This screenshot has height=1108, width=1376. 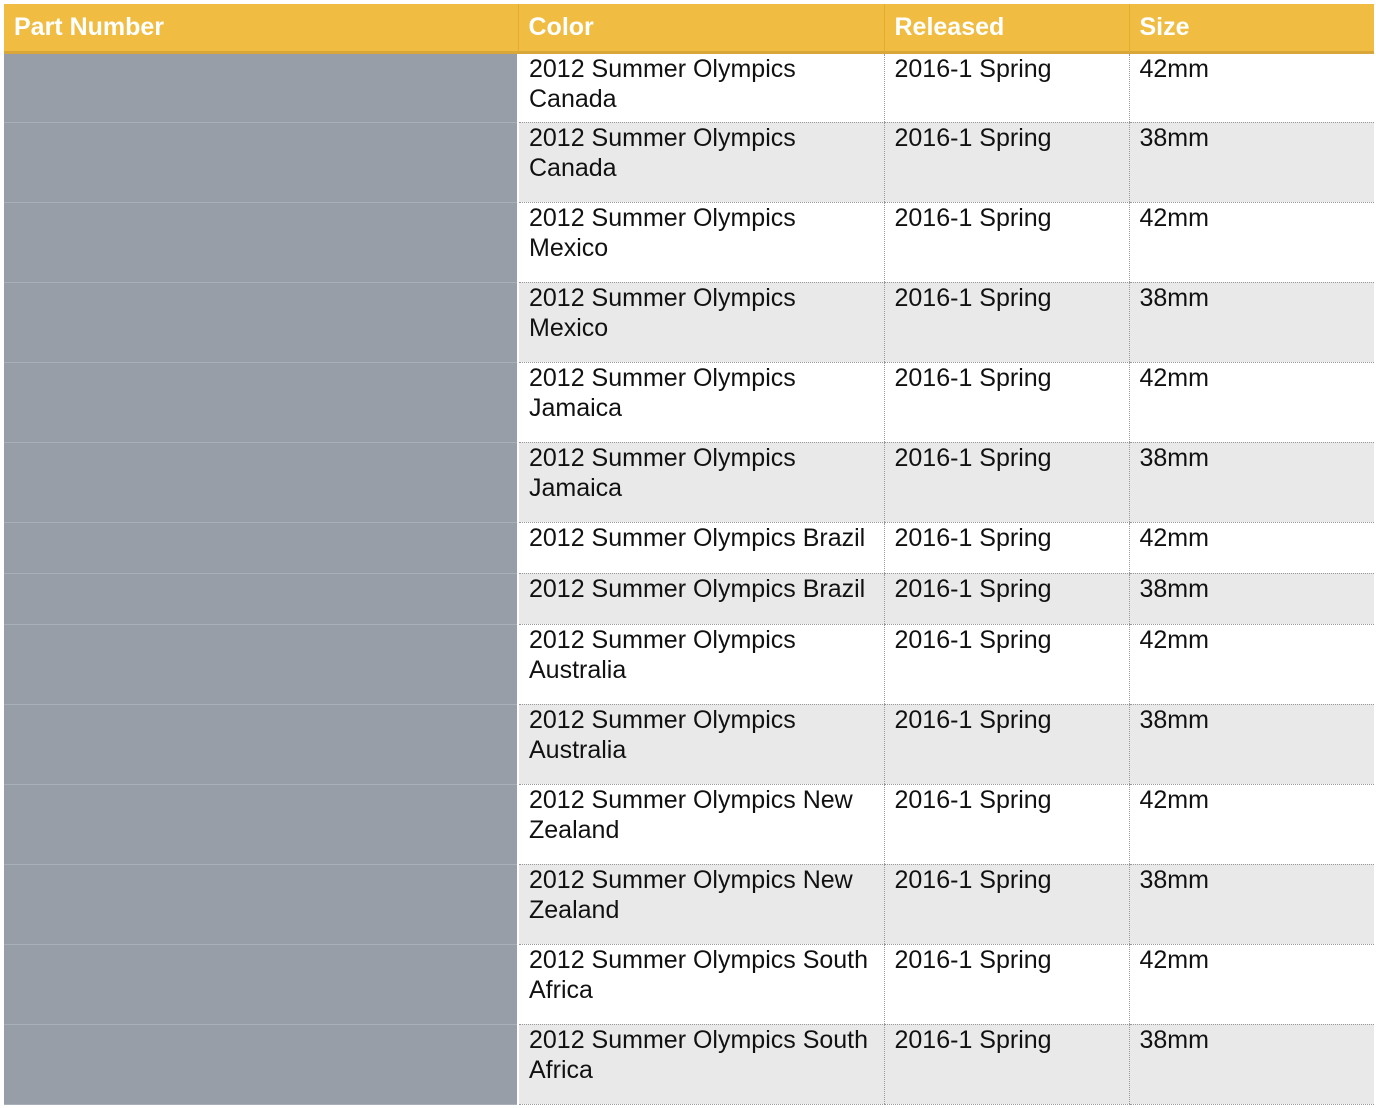 What do you see at coordinates (1251, 29) in the screenshot?
I see `column-header-size: Size` at bounding box center [1251, 29].